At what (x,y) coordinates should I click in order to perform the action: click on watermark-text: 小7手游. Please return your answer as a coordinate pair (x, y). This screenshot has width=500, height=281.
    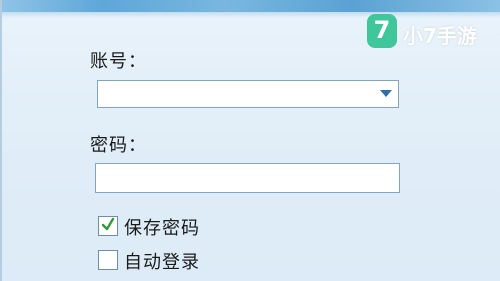
    Looking at the image, I should click on (440, 36).